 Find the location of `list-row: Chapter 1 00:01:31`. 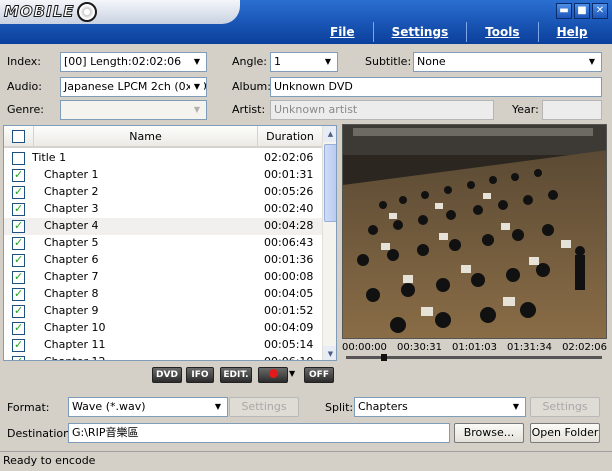

list-row: Chapter 1 00:01:31 is located at coordinates (163, 175).